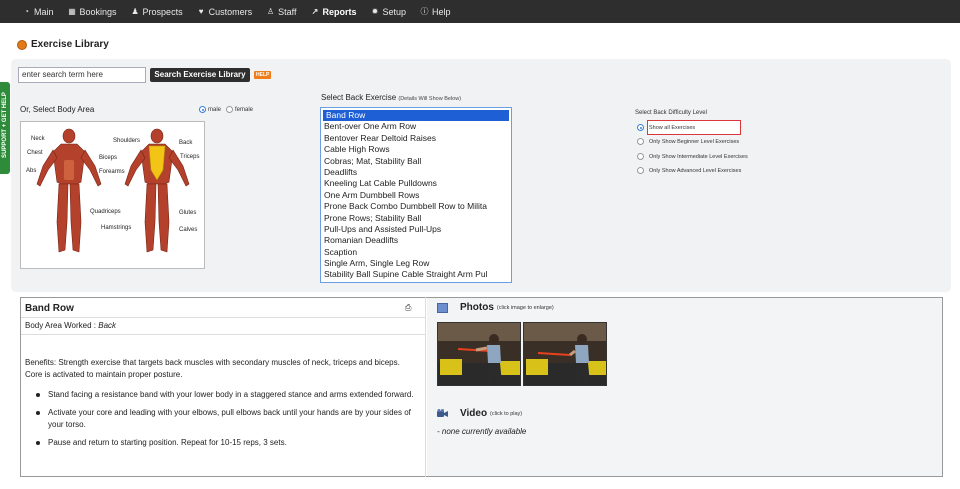 This screenshot has height=489, width=960. Describe the element at coordinates (116, 228) in the screenshot. I see `muscle-hamstrings: Hamstrings` at that location.